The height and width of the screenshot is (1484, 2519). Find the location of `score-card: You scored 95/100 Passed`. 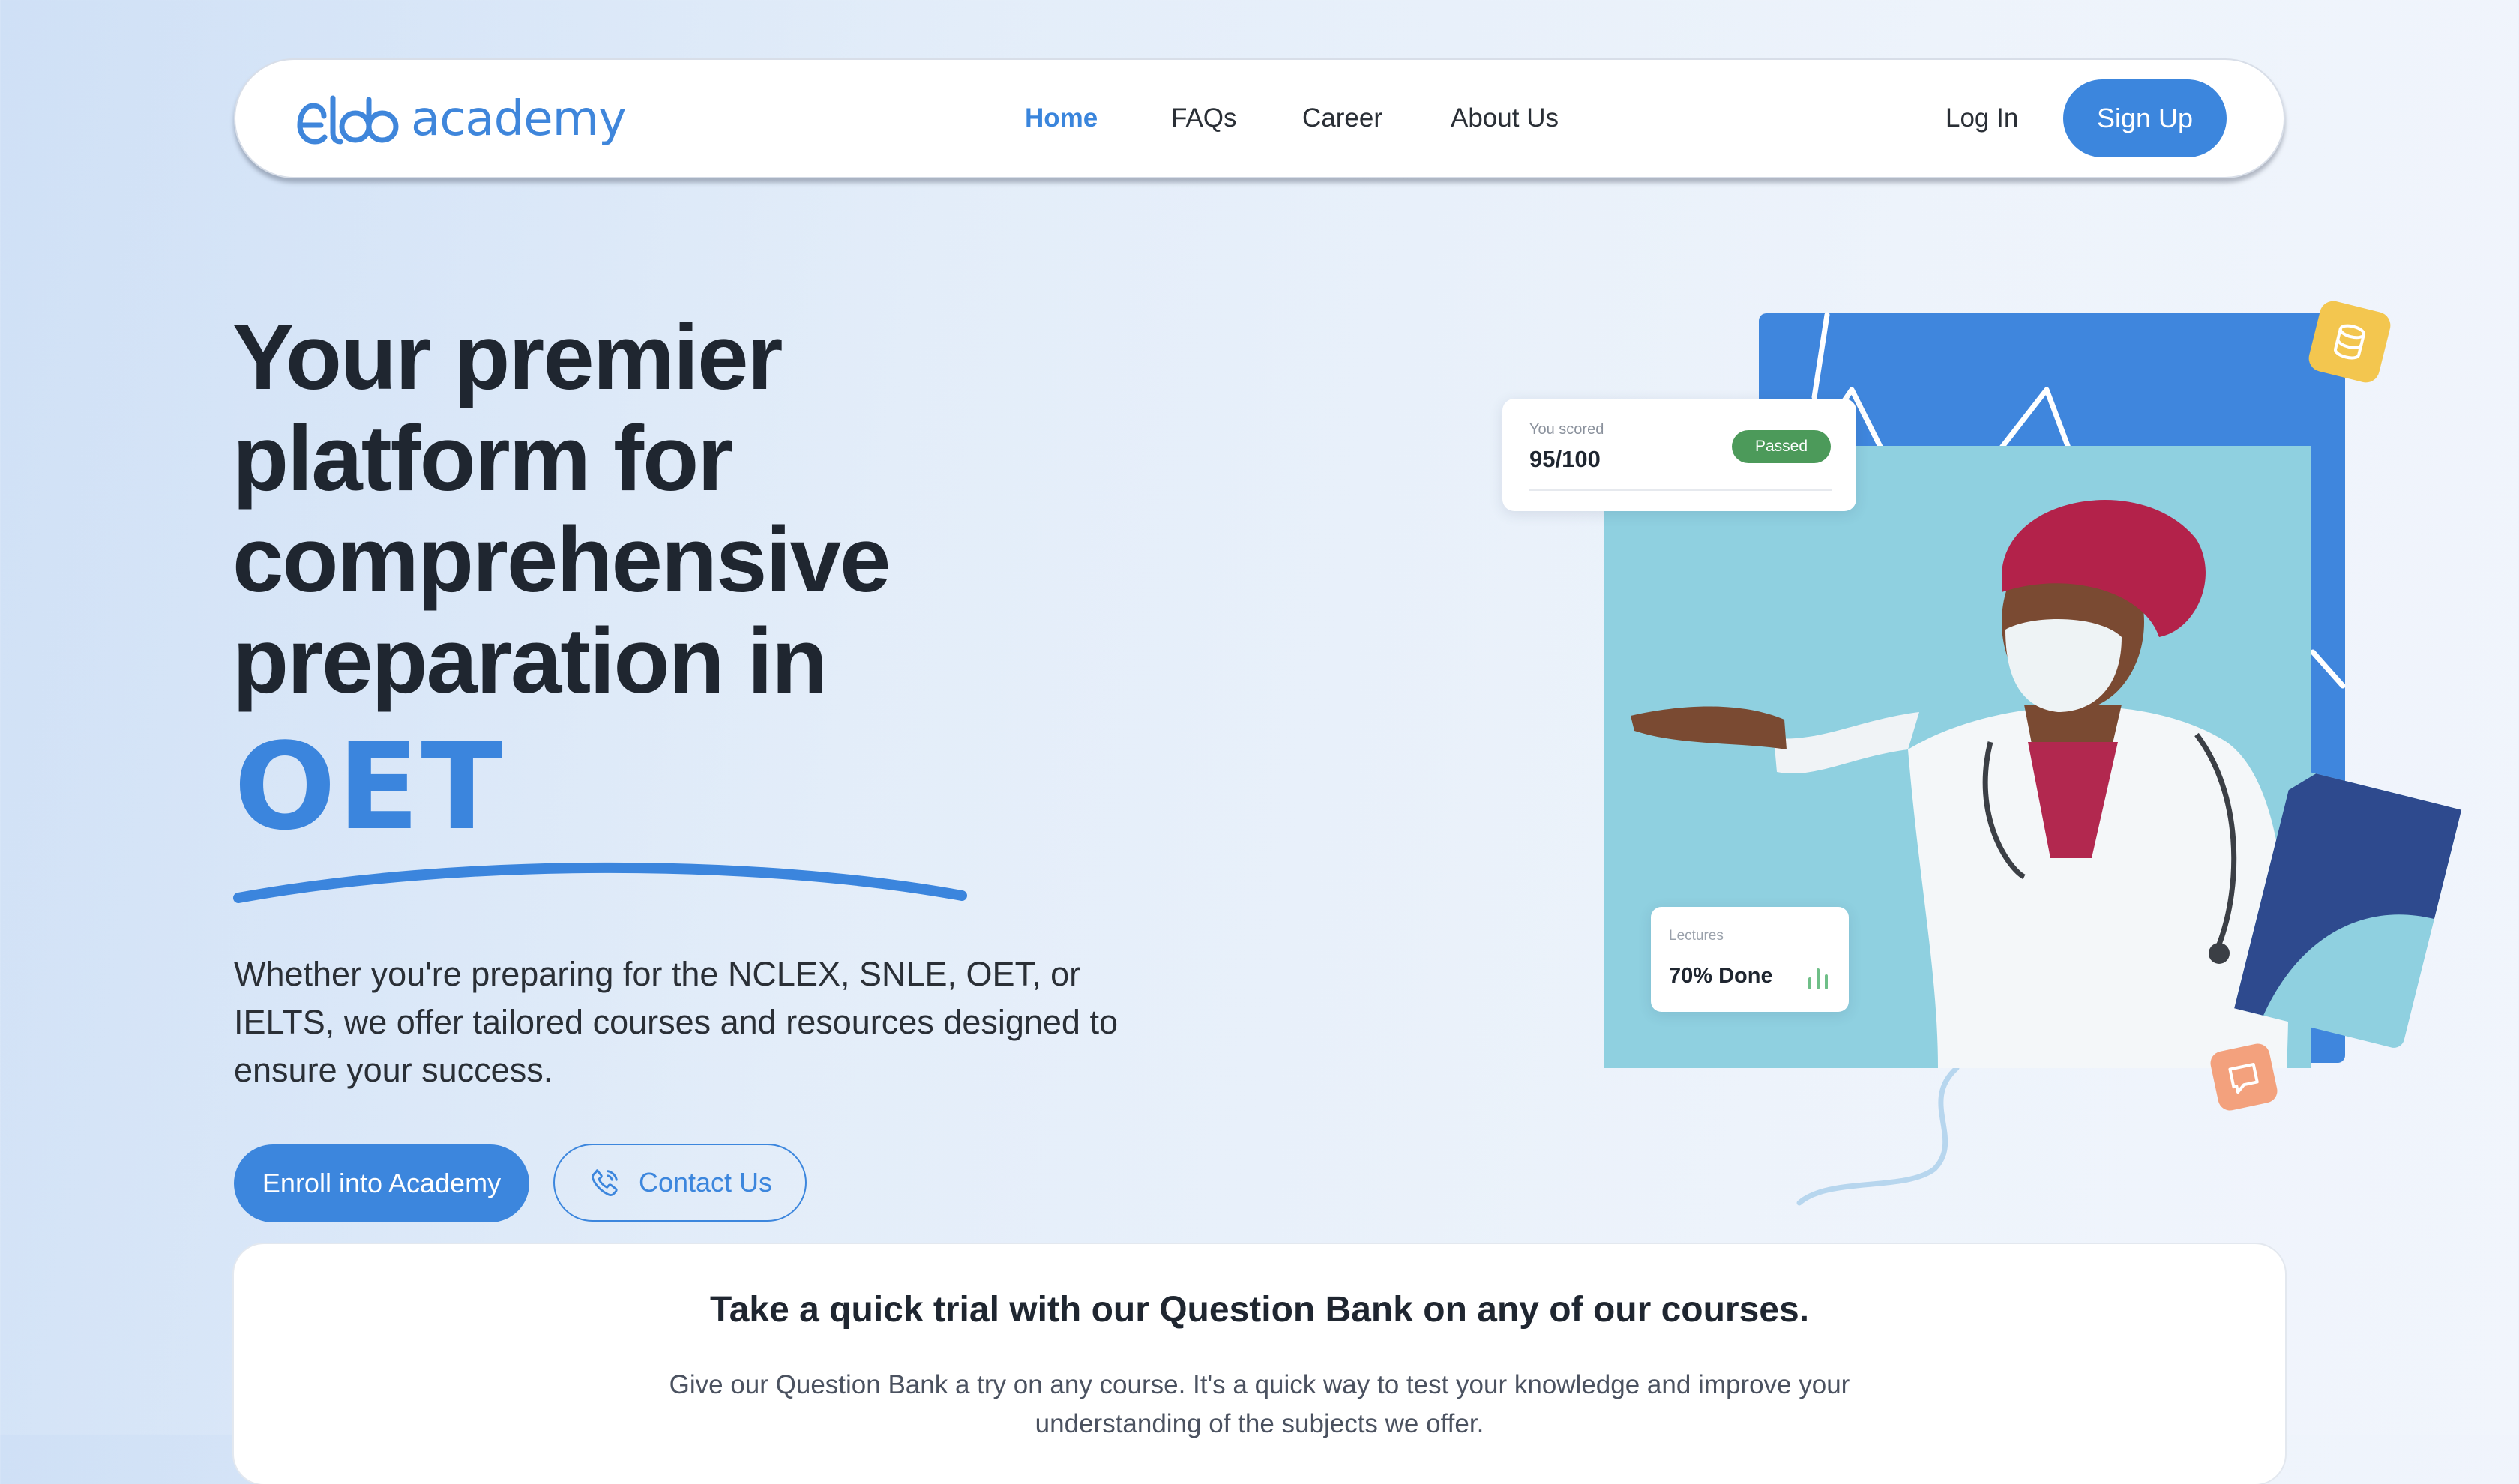

score-card: You scored 95/100 Passed is located at coordinates (1679, 455).